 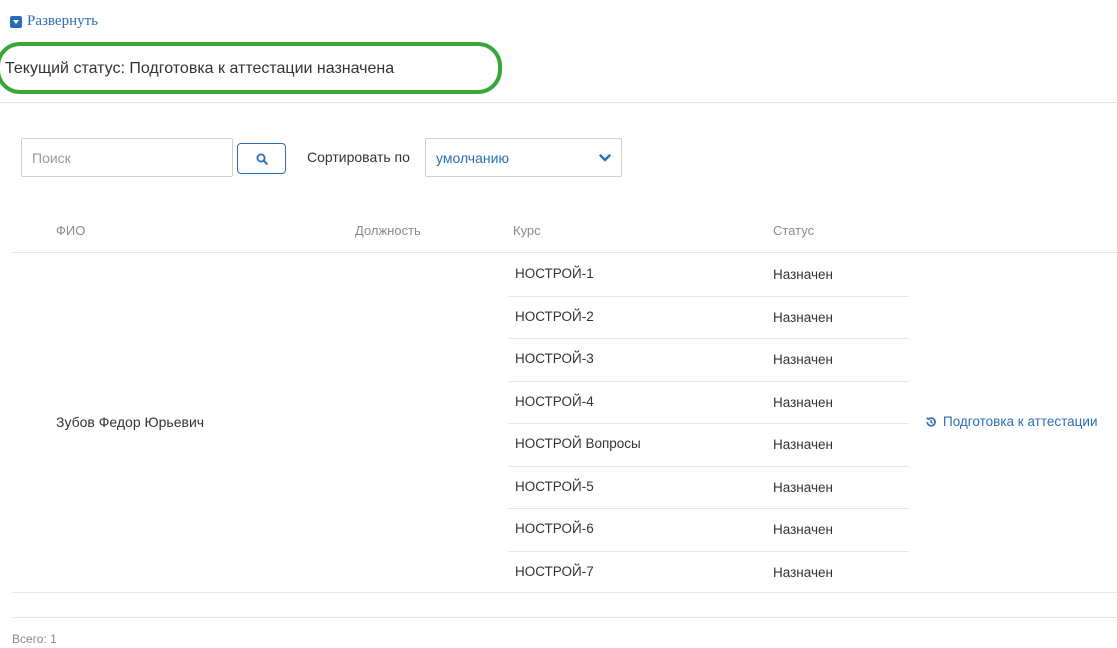 What do you see at coordinates (527, 230) in the screenshot?
I see `column-header-course: Курс` at bounding box center [527, 230].